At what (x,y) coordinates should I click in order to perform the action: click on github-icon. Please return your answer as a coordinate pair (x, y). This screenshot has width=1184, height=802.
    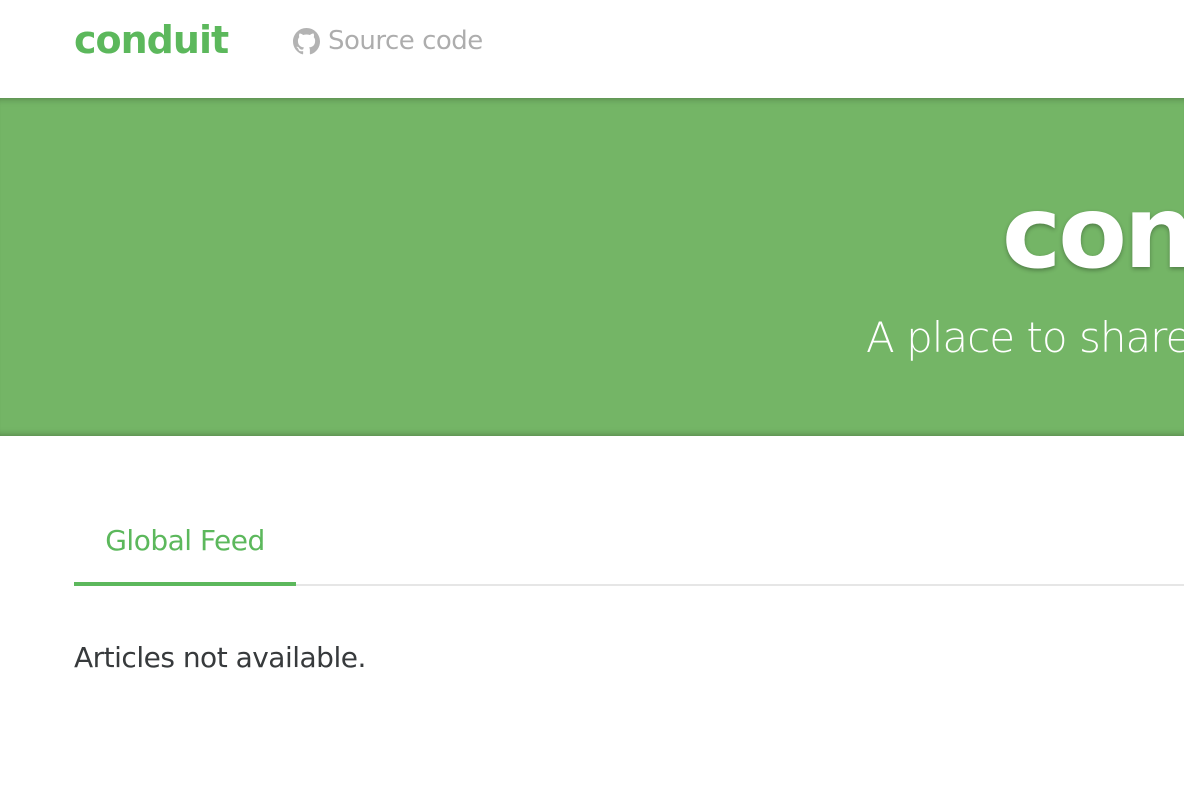
    Looking at the image, I should click on (306, 40).